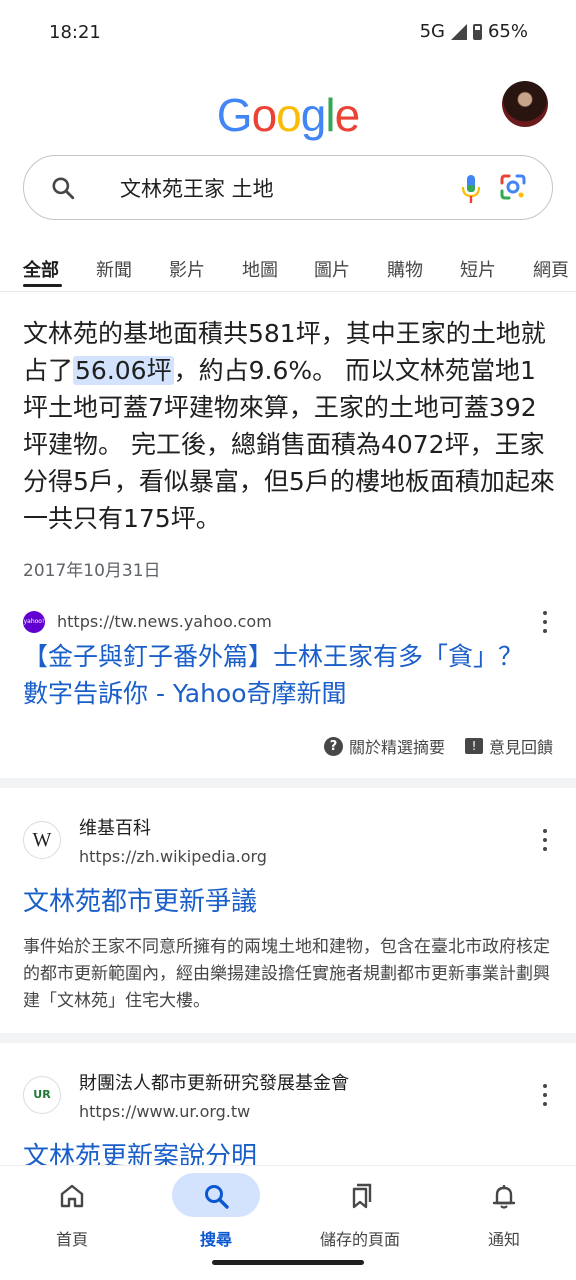 The image size is (576, 1280). Describe the element at coordinates (187, 269) in the screenshot. I see `tab-videos: 影片` at that location.